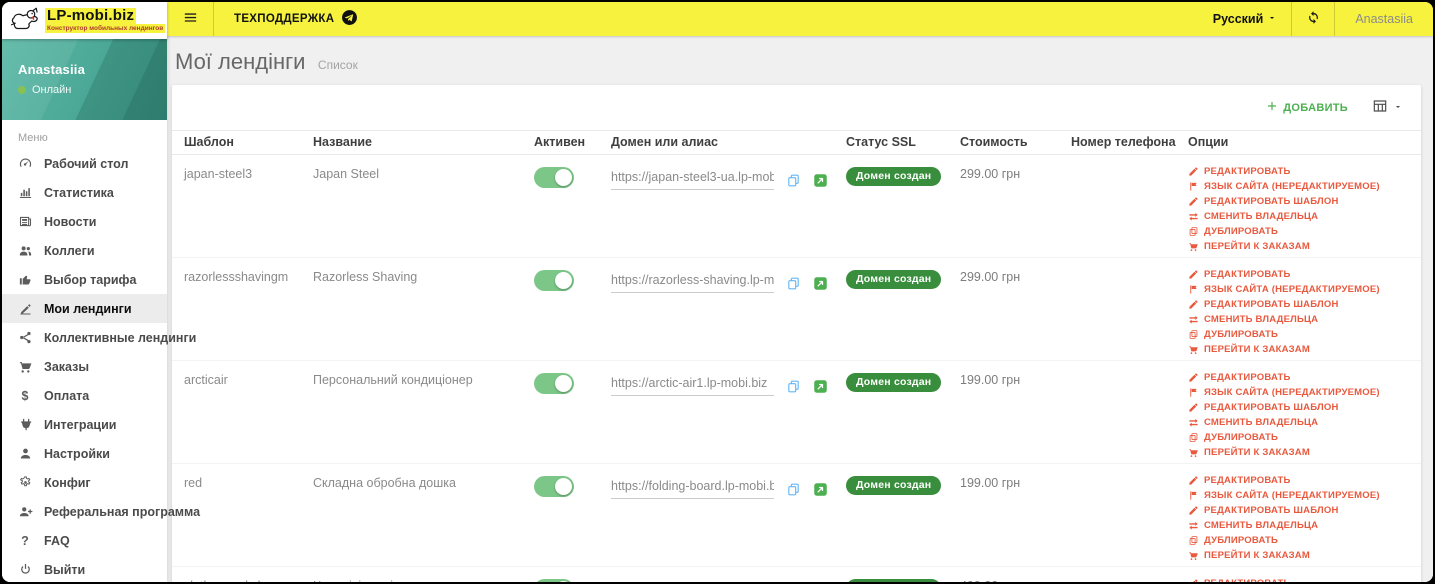 Image resolution: width=1435 pixels, height=584 pixels. Describe the element at coordinates (1241, 437) in the screenshot. I see `option-label: ДУБЛИРОВАТЬ` at that location.